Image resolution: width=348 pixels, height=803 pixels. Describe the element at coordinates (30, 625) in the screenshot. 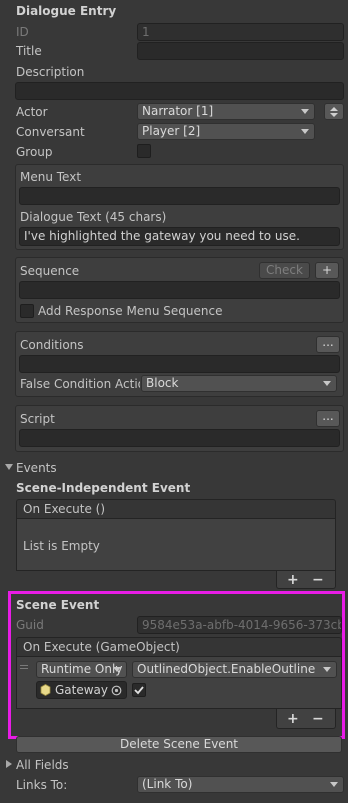

I see `guid-label: Guid` at that location.